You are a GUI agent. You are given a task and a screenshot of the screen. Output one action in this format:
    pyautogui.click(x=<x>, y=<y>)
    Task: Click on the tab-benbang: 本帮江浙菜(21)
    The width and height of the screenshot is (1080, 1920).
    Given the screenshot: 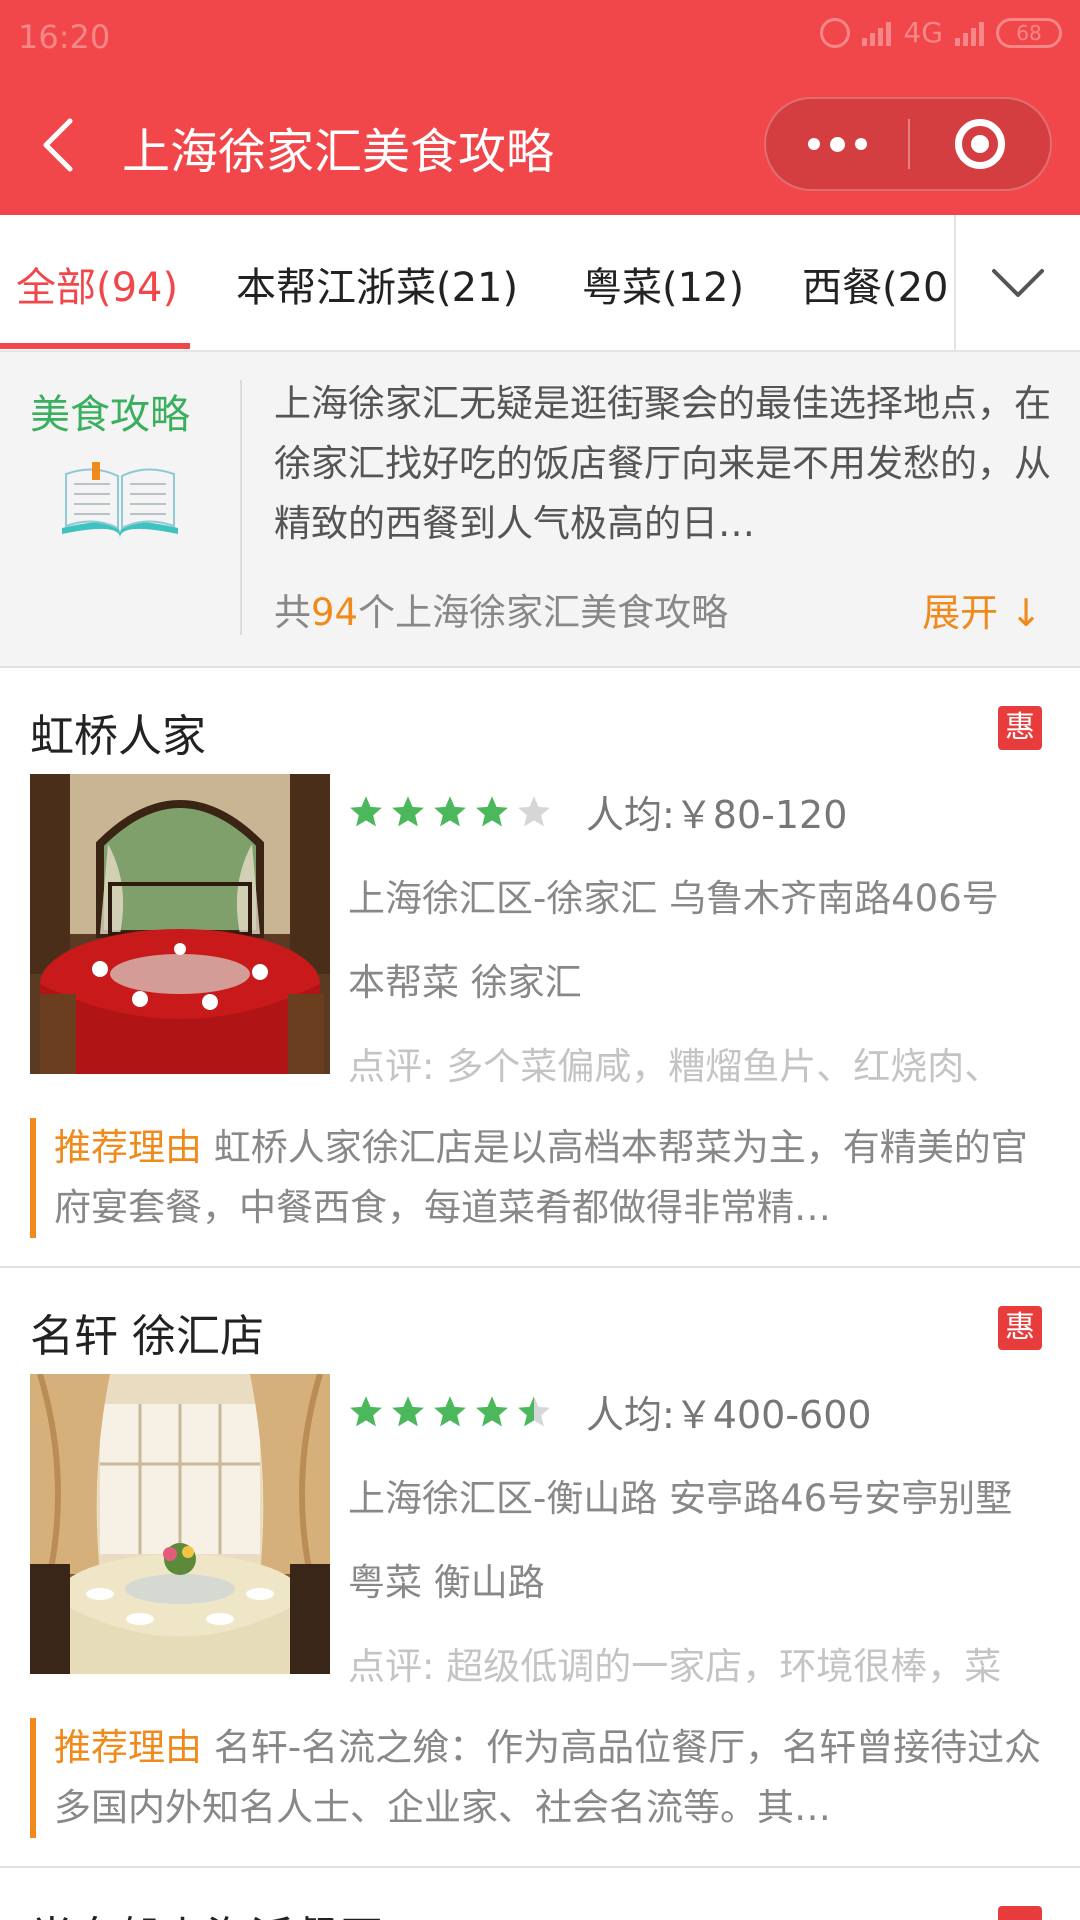 What is the action you would take?
    pyautogui.click(x=377, y=284)
    